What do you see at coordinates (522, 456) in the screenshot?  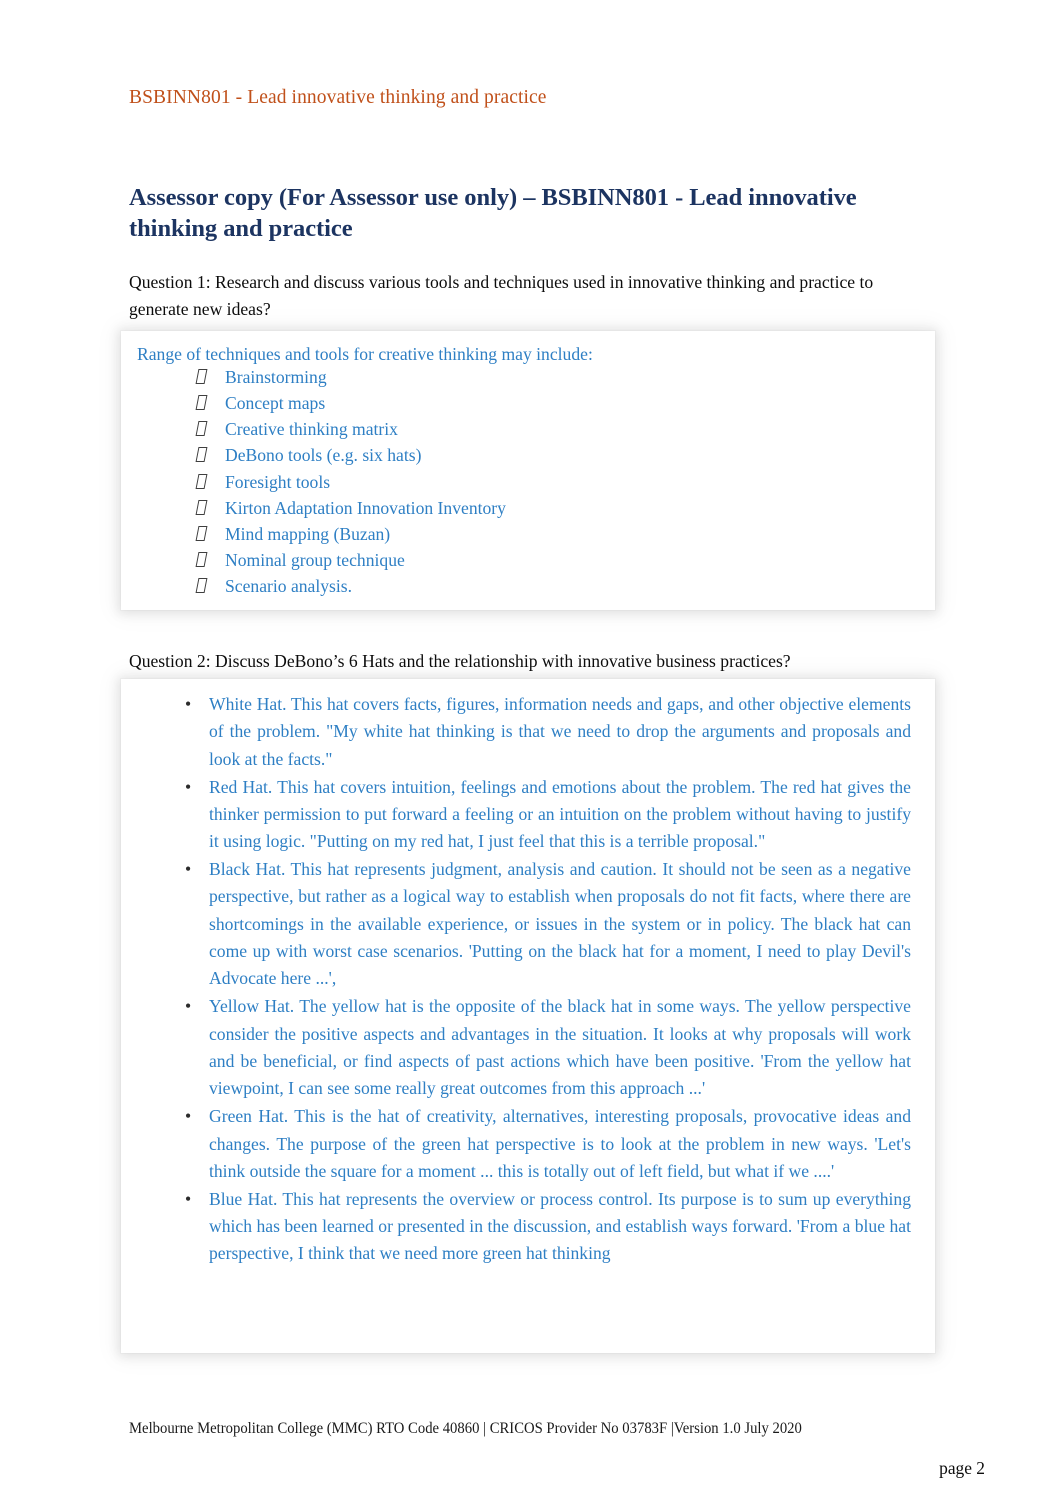 I see `list-item: DeBono tools (e.g. six hats)` at bounding box center [522, 456].